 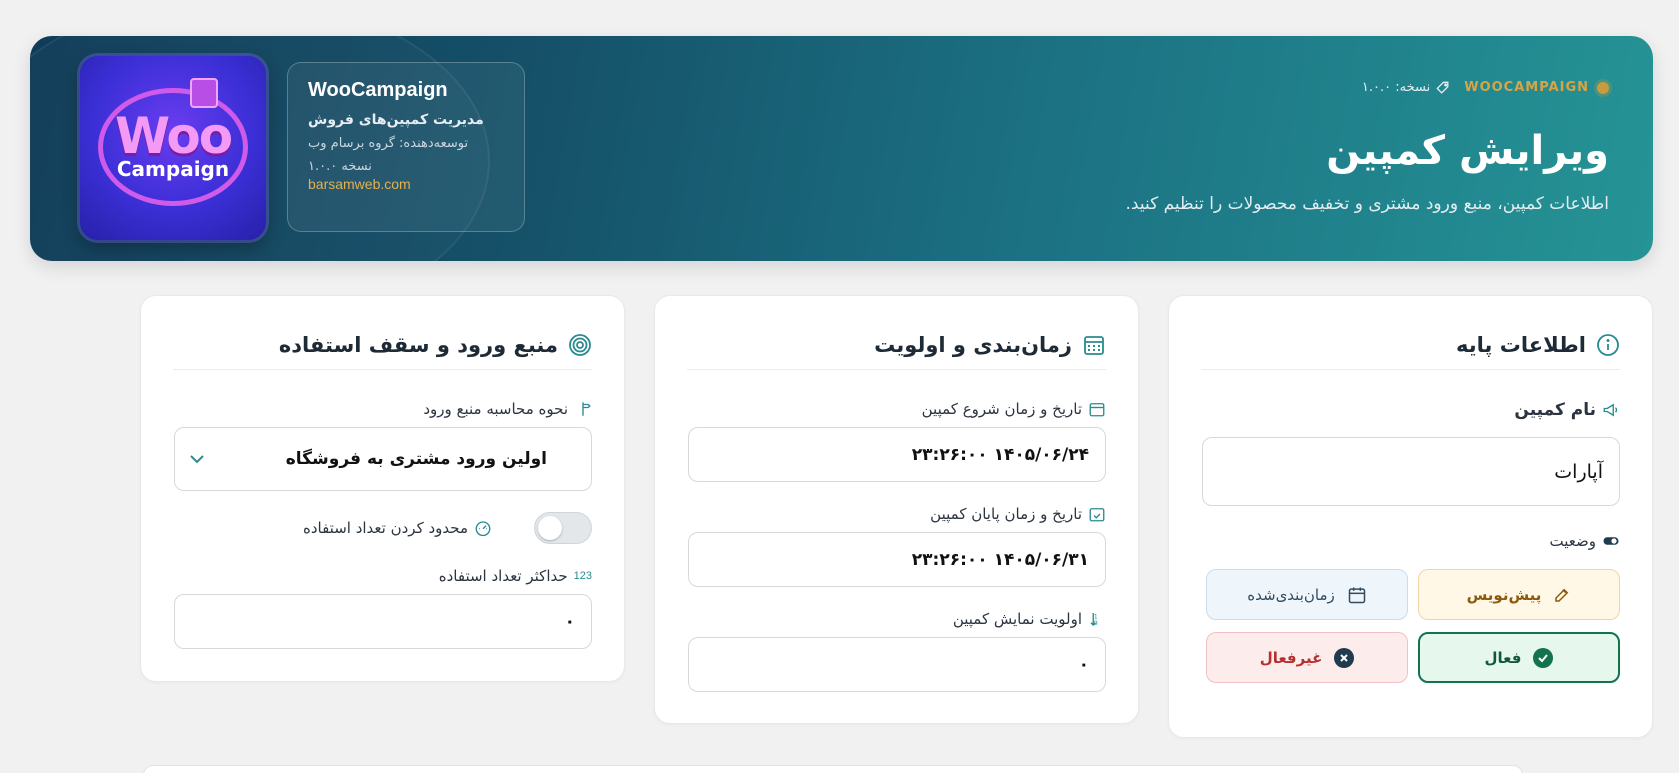 What do you see at coordinates (1521, 344) in the screenshot?
I see `card-title: اطلاعات پایه` at bounding box center [1521, 344].